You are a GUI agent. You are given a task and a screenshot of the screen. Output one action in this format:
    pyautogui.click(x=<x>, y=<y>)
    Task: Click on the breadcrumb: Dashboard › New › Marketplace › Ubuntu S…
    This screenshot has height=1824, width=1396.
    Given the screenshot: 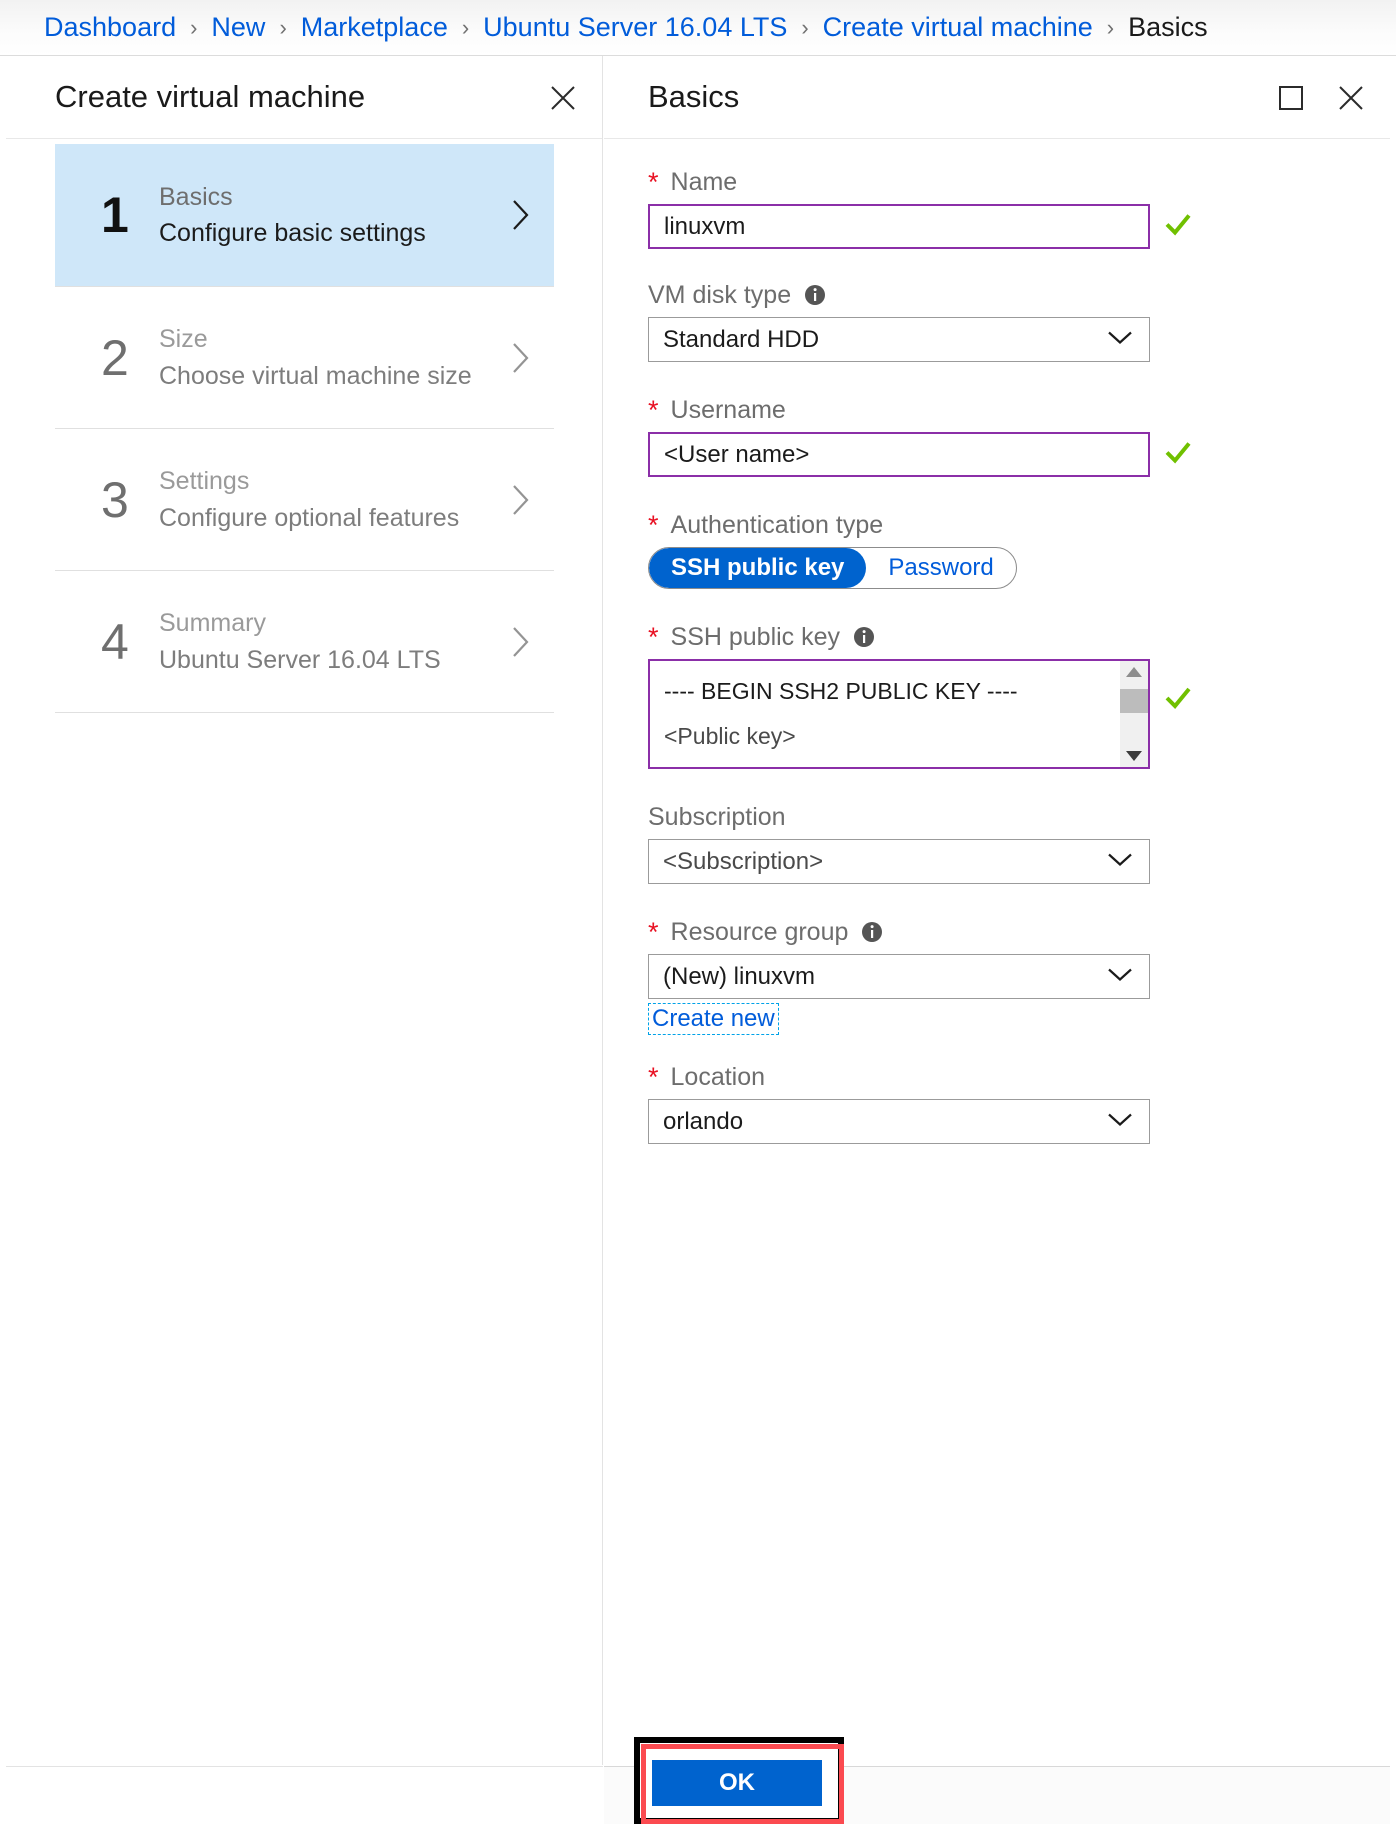 What is the action you would take?
    pyautogui.click(x=698, y=28)
    